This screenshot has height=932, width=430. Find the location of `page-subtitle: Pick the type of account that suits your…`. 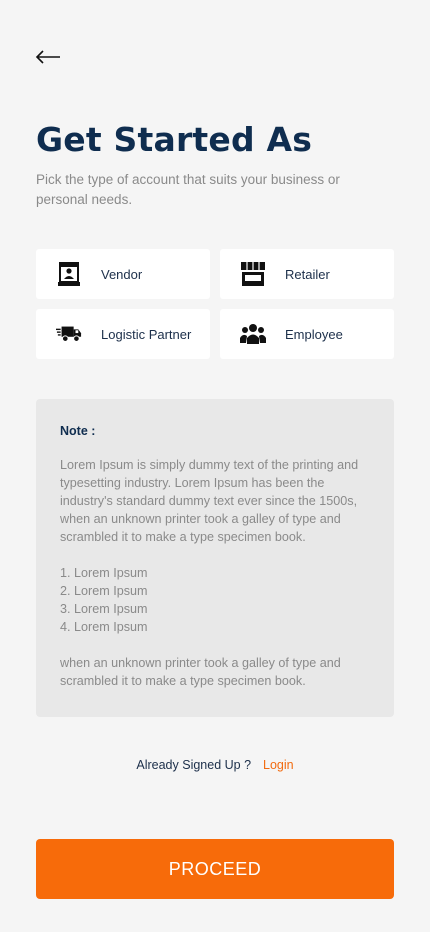

page-subtitle: Pick the type of account that suits your… is located at coordinates (188, 189).